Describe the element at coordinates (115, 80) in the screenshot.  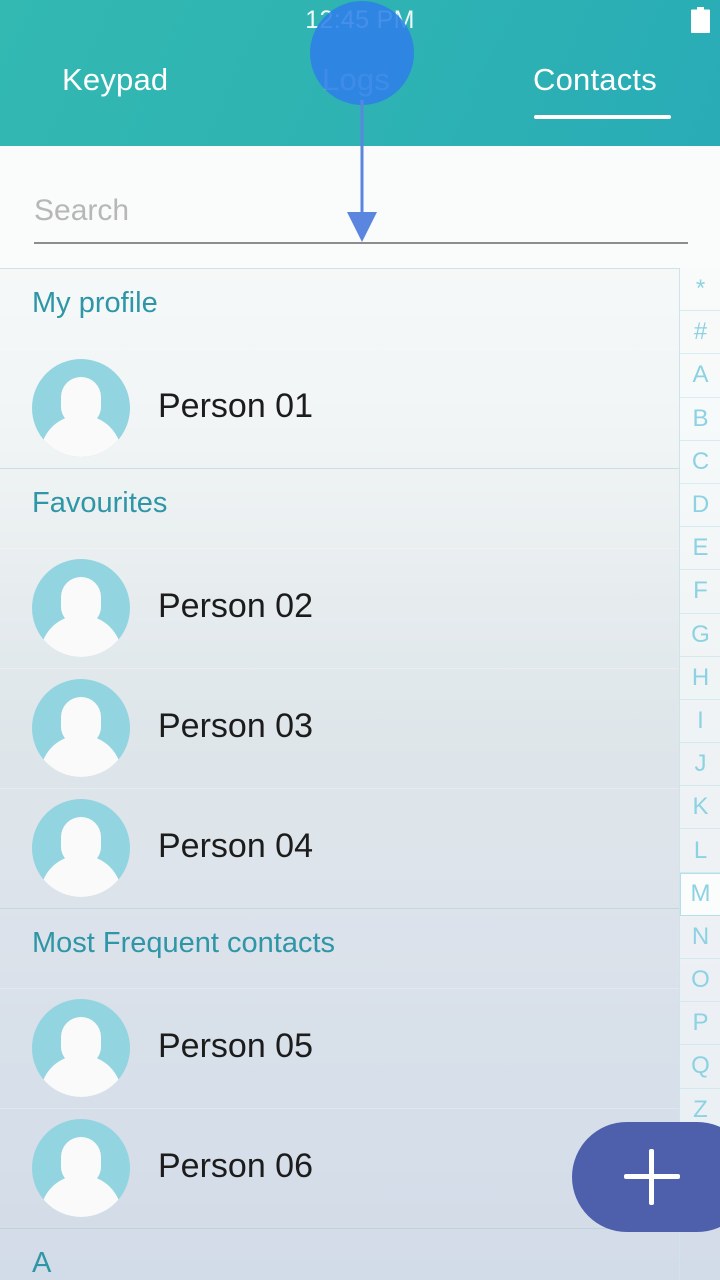
I see `tab-keypad: Keypad` at that location.